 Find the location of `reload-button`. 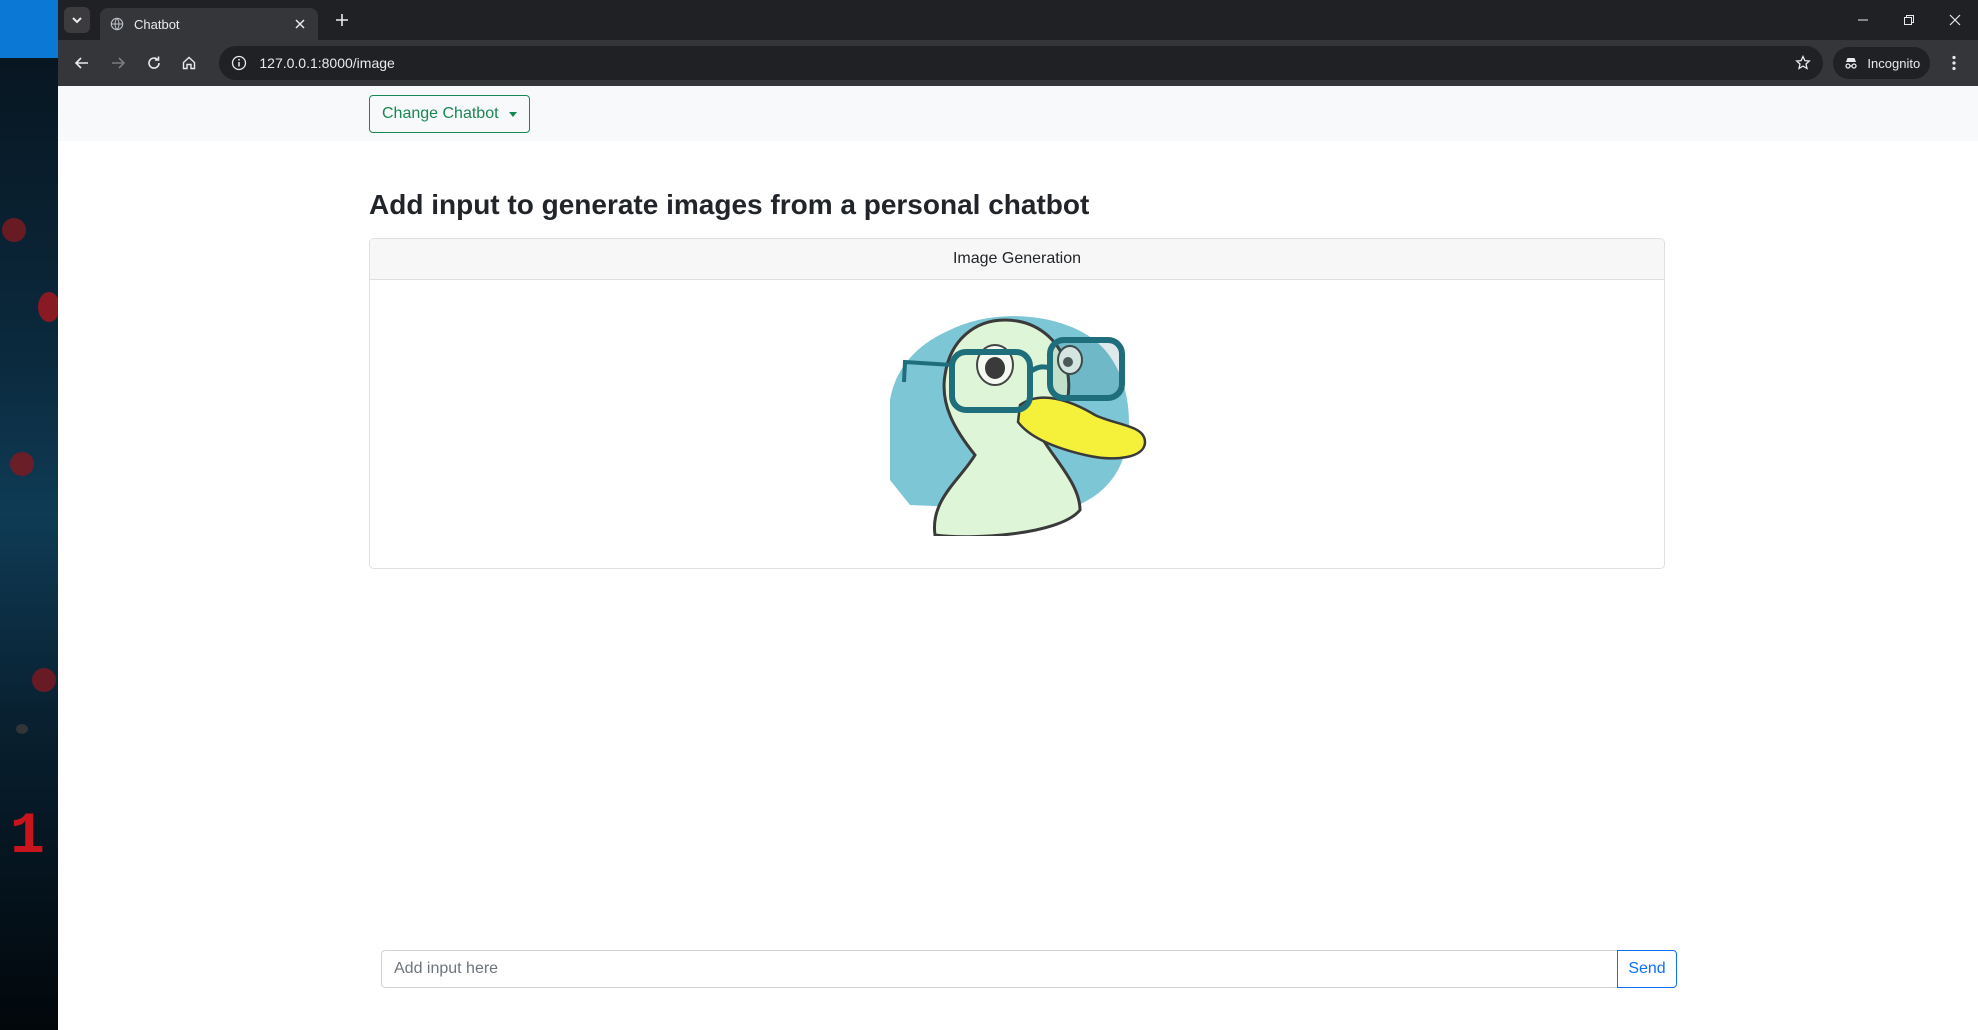

reload-button is located at coordinates (154, 63).